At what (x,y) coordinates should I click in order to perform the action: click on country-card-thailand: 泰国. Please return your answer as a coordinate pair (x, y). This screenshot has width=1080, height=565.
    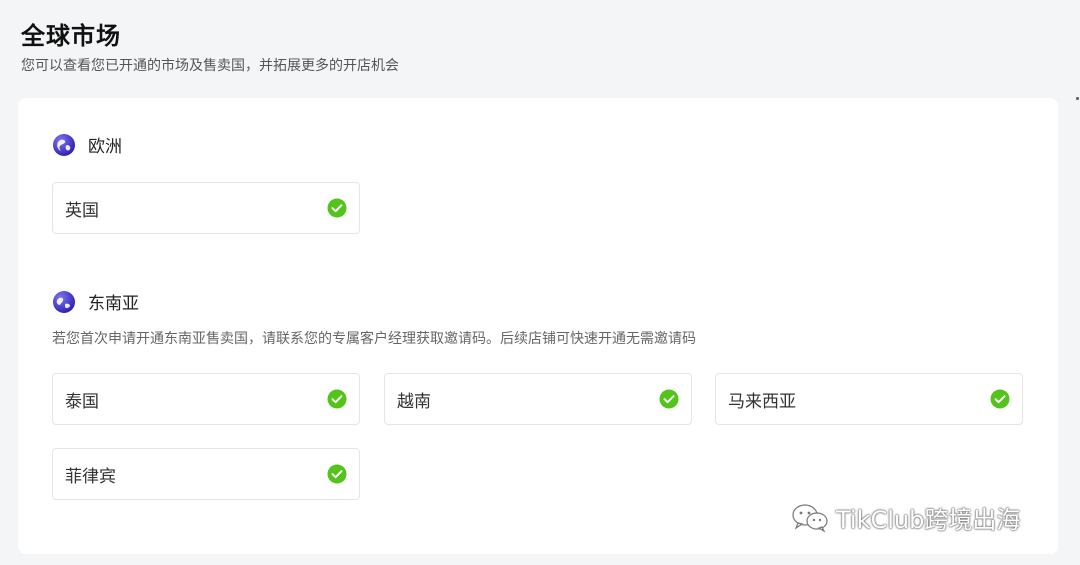
    Looking at the image, I should click on (206, 399).